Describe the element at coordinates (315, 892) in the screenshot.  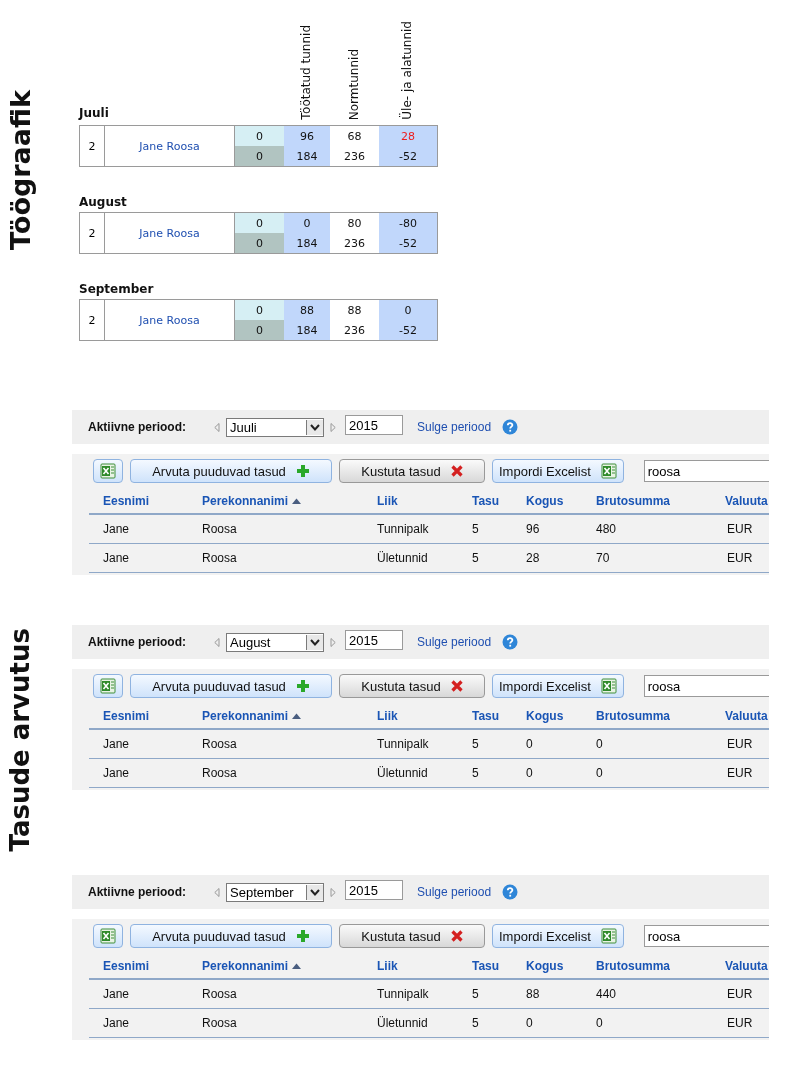
I see `chevron-down-icon` at that location.